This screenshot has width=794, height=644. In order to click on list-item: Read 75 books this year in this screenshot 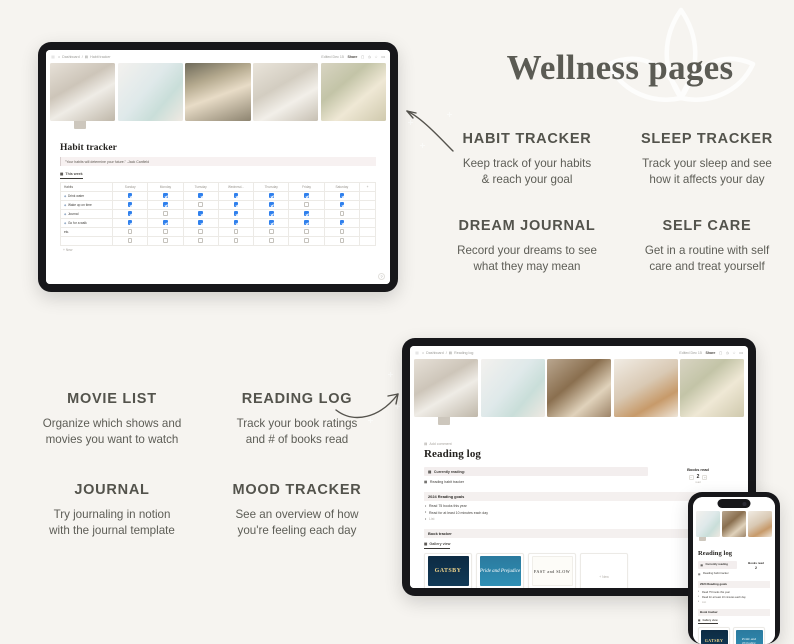, I will do `click(734, 592)`.